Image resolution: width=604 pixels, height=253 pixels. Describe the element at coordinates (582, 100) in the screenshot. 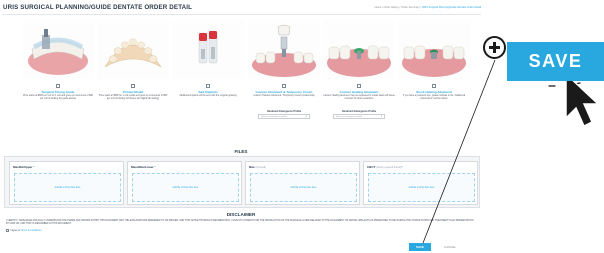

I see `cursor-arrow-icon` at that location.